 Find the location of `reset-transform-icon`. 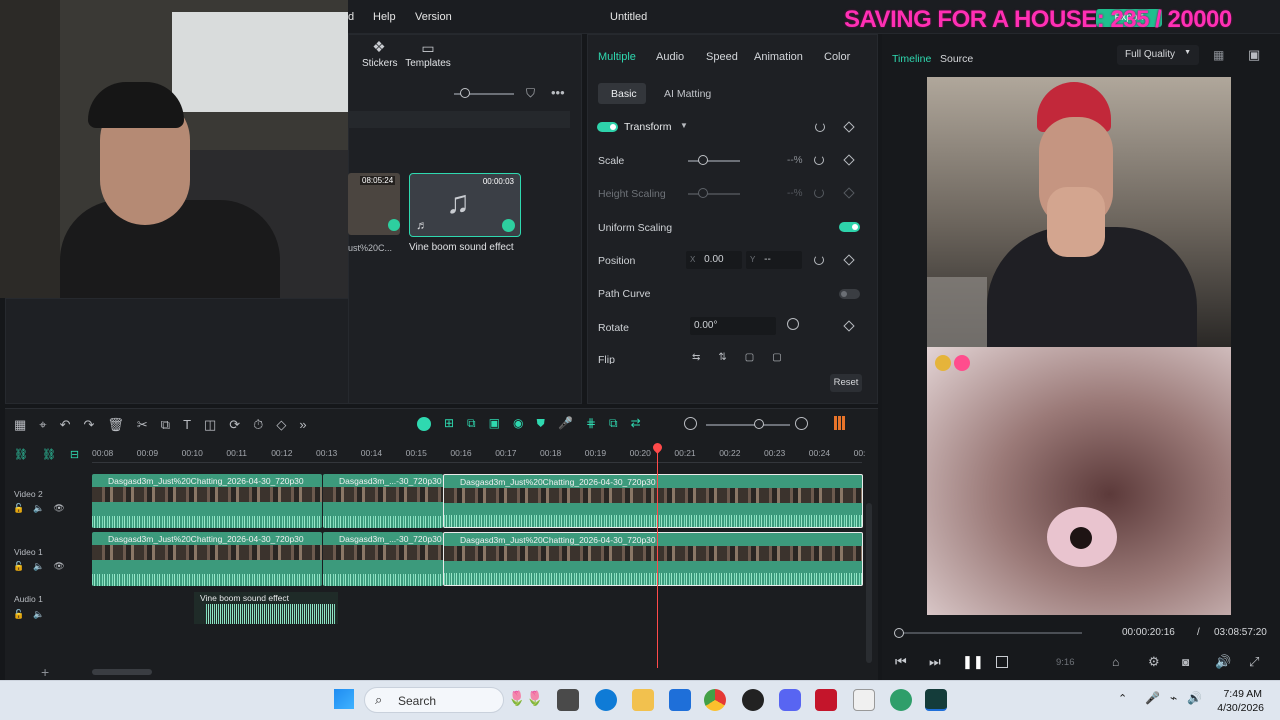

reset-transform-icon is located at coordinates (820, 127).